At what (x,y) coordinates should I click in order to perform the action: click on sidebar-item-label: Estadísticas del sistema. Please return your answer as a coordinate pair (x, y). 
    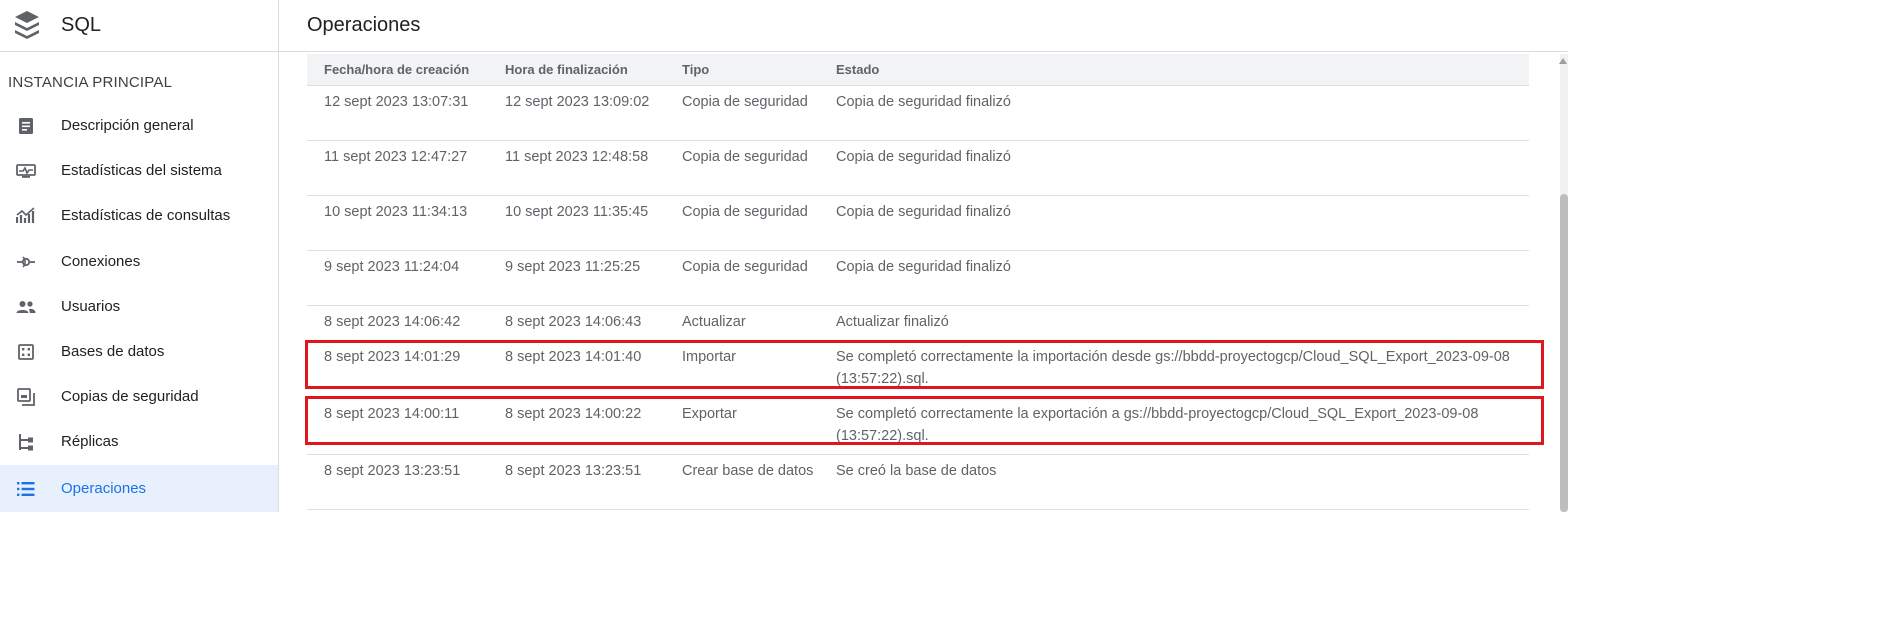
    Looking at the image, I should click on (141, 170).